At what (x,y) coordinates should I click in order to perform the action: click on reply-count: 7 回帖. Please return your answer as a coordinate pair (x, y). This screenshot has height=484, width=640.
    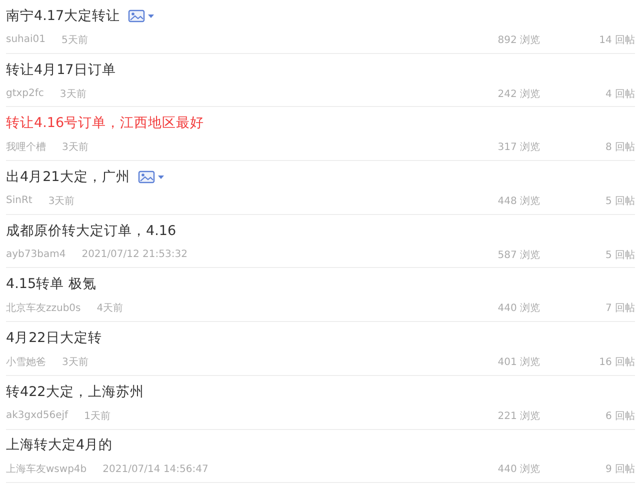
    Looking at the image, I should click on (619, 309).